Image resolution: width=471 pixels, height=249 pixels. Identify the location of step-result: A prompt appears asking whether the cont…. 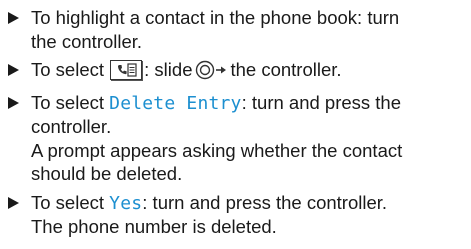
(217, 150).